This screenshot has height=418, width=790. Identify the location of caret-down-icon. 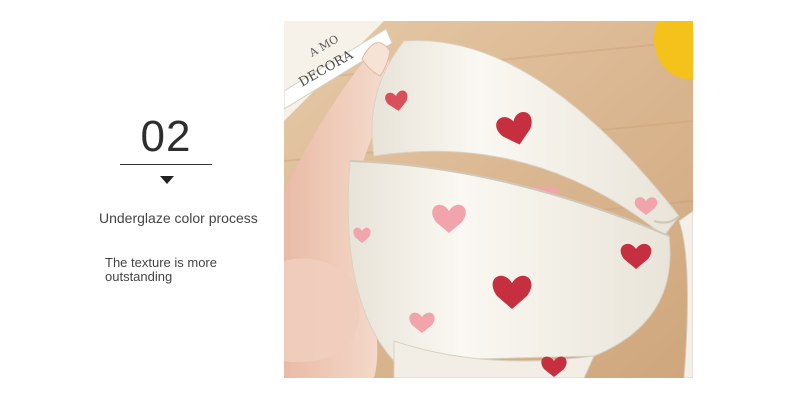
(167, 180).